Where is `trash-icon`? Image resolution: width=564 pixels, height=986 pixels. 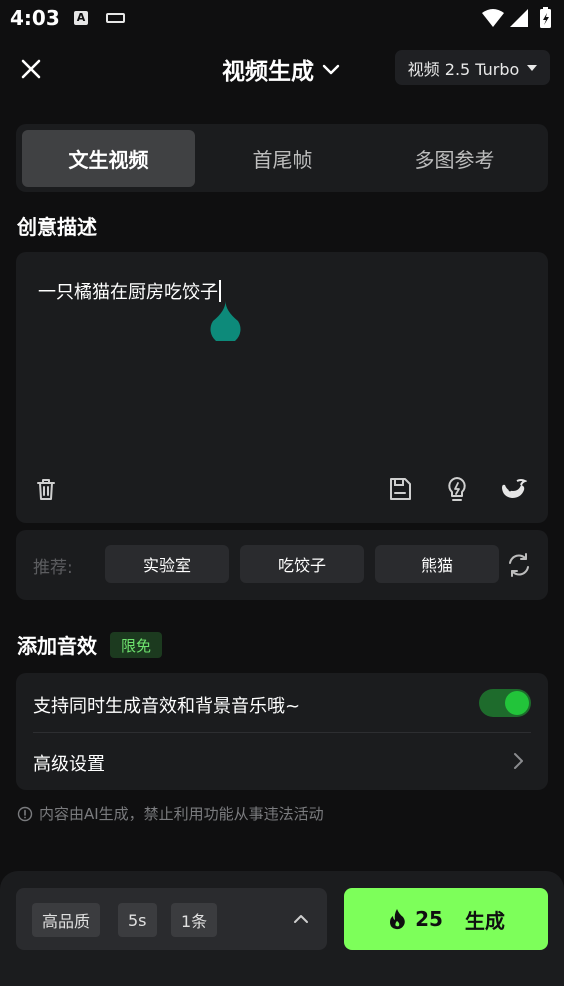
trash-icon is located at coordinates (46, 489).